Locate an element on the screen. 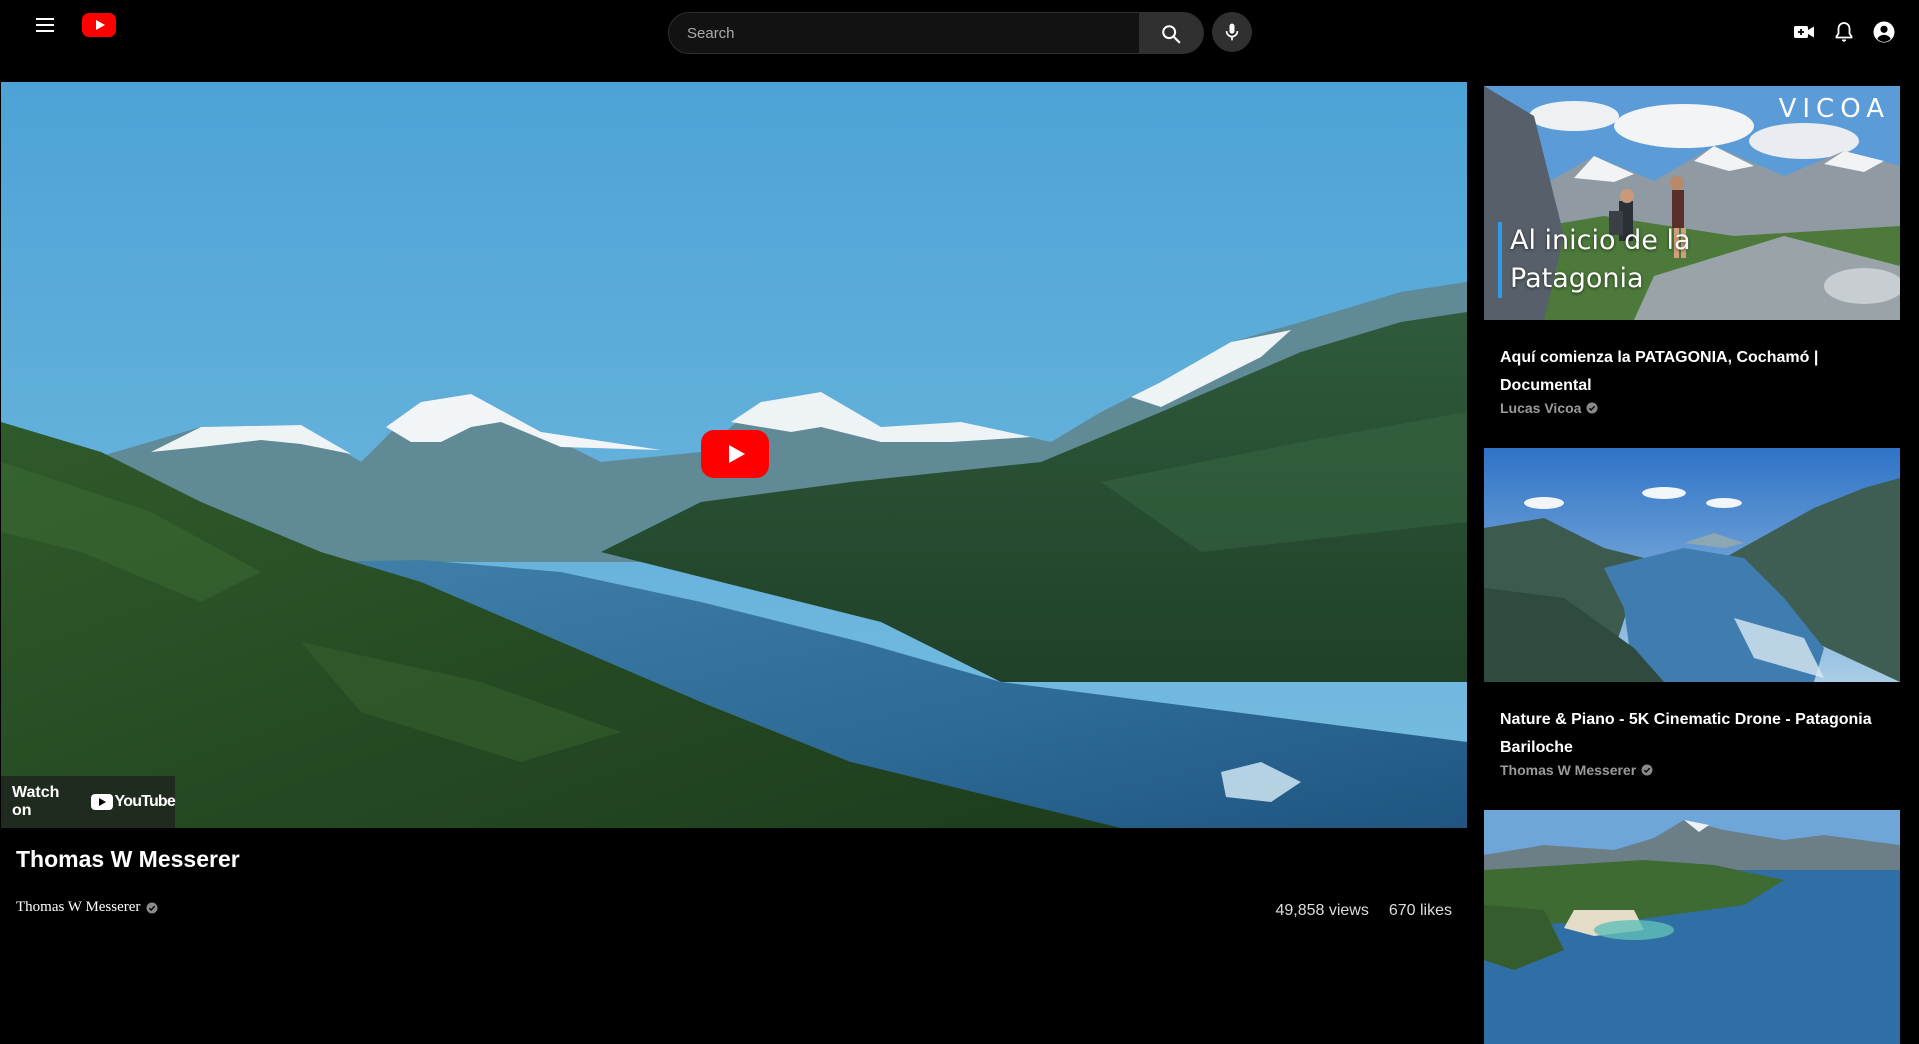 This screenshot has width=1919, height=1044. youtube-play-icon is located at coordinates (101, 802).